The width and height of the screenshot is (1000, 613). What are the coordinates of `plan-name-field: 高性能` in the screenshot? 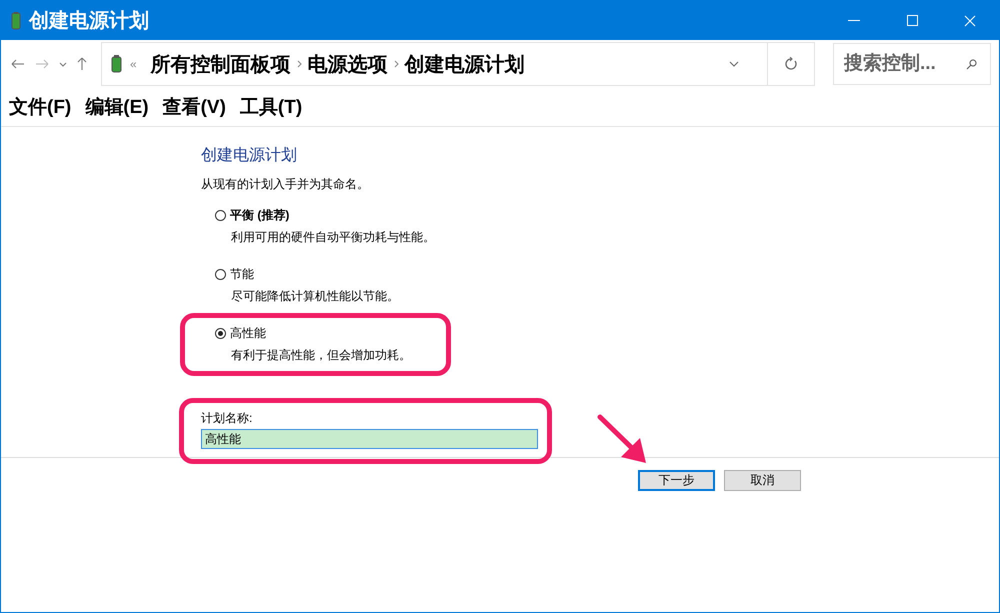 It's located at (369, 439).